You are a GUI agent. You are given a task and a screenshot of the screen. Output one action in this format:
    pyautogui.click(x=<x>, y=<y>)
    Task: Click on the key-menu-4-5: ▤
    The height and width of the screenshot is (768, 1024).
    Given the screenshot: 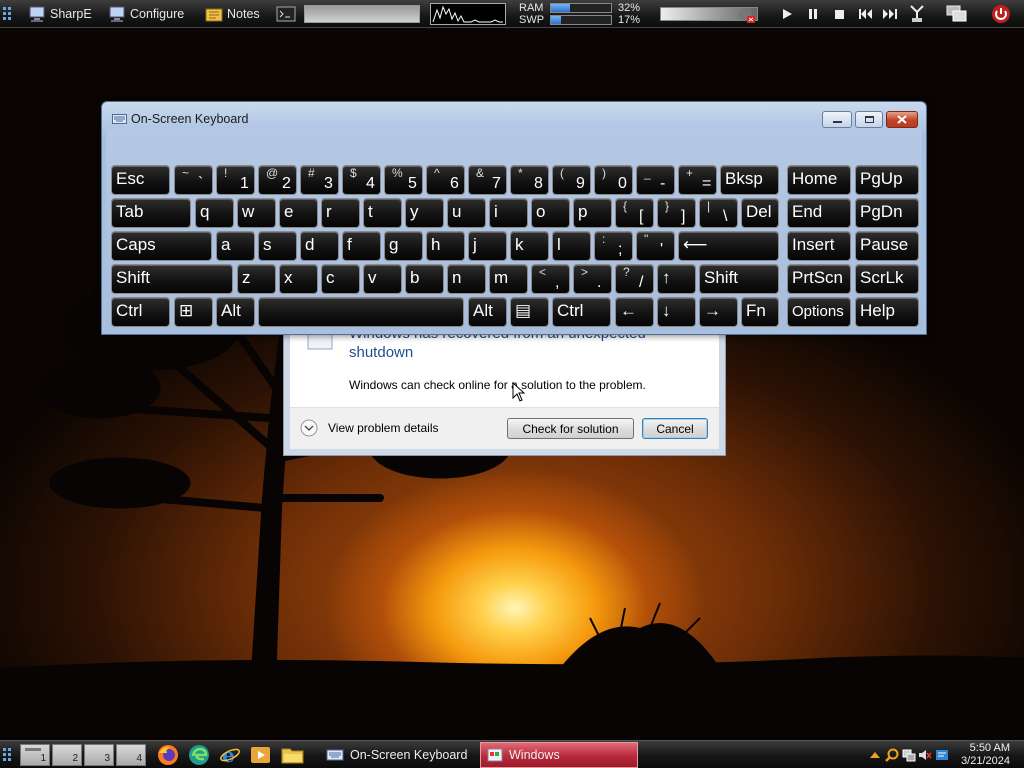 What is the action you would take?
    pyautogui.click(x=529, y=312)
    